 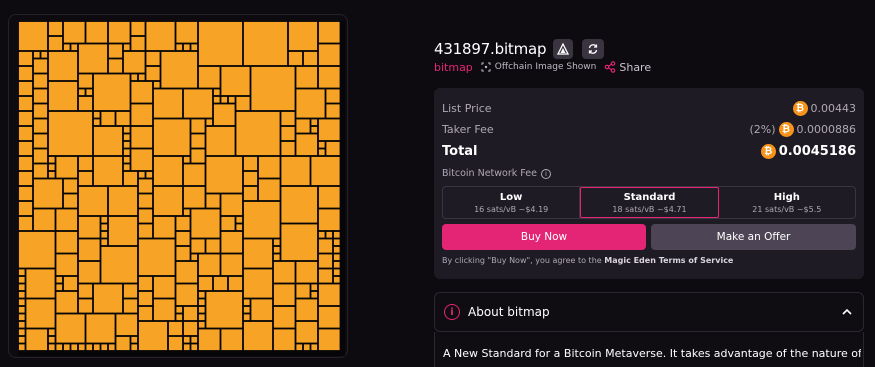 What do you see at coordinates (649, 129) in the screenshot?
I see `taker-fee-row: Taker Fee (2%) ₿ 0.0000886` at bounding box center [649, 129].